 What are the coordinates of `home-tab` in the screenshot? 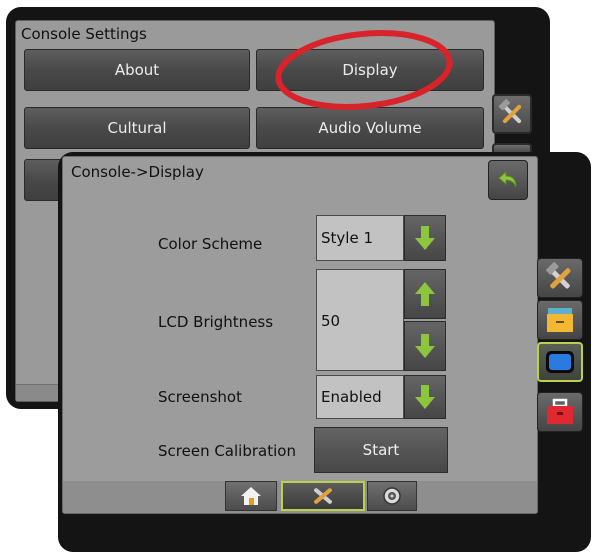 It's located at (251, 496).